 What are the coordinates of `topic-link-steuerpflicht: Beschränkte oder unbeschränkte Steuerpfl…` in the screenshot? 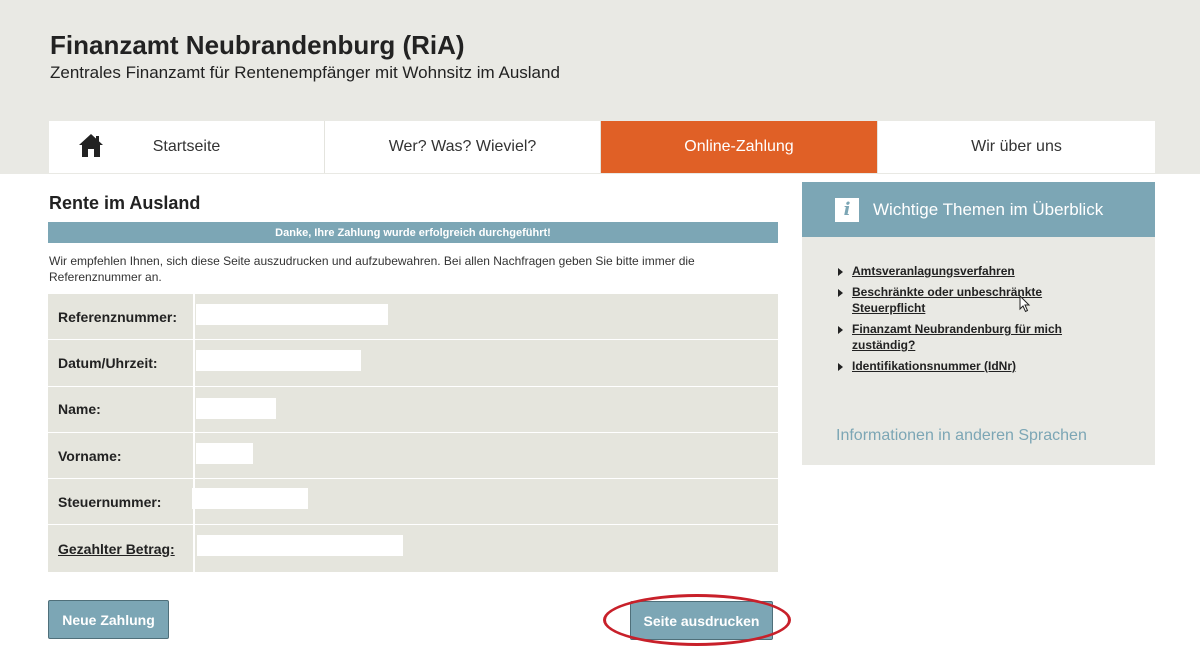 It's located at (951, 300).